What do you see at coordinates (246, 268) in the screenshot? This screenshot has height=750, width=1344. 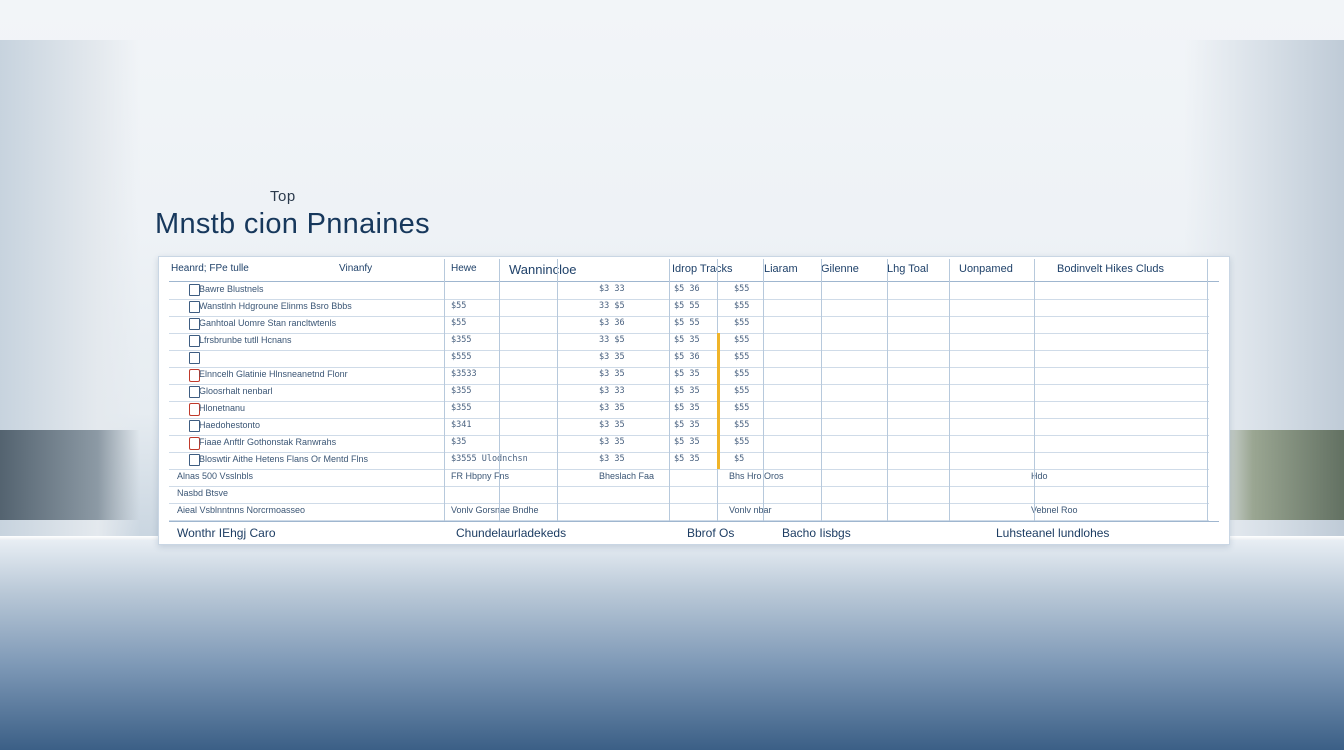 I see `header-col-1: Heanrd; FPe tulle` at bounding box center [246, 268].